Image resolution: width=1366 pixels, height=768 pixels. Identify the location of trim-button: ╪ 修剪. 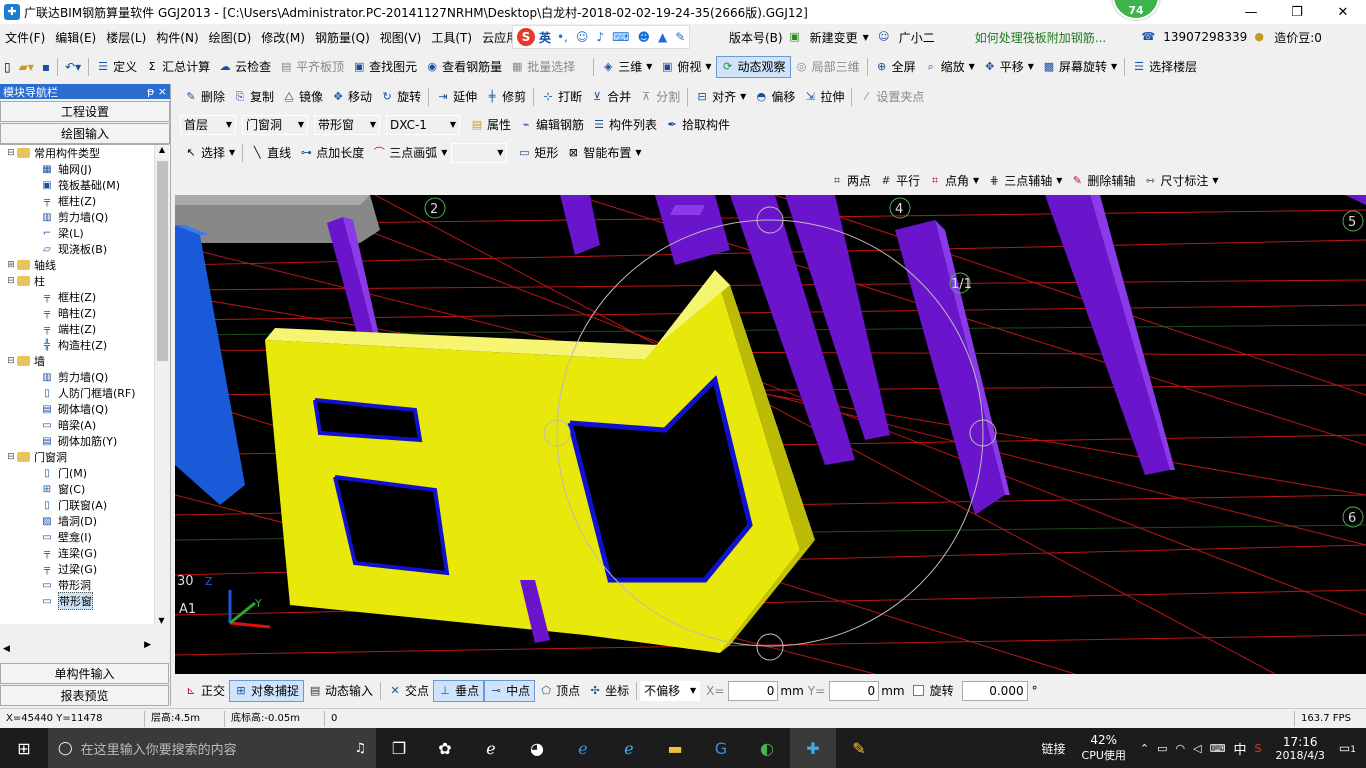
(505, 97).